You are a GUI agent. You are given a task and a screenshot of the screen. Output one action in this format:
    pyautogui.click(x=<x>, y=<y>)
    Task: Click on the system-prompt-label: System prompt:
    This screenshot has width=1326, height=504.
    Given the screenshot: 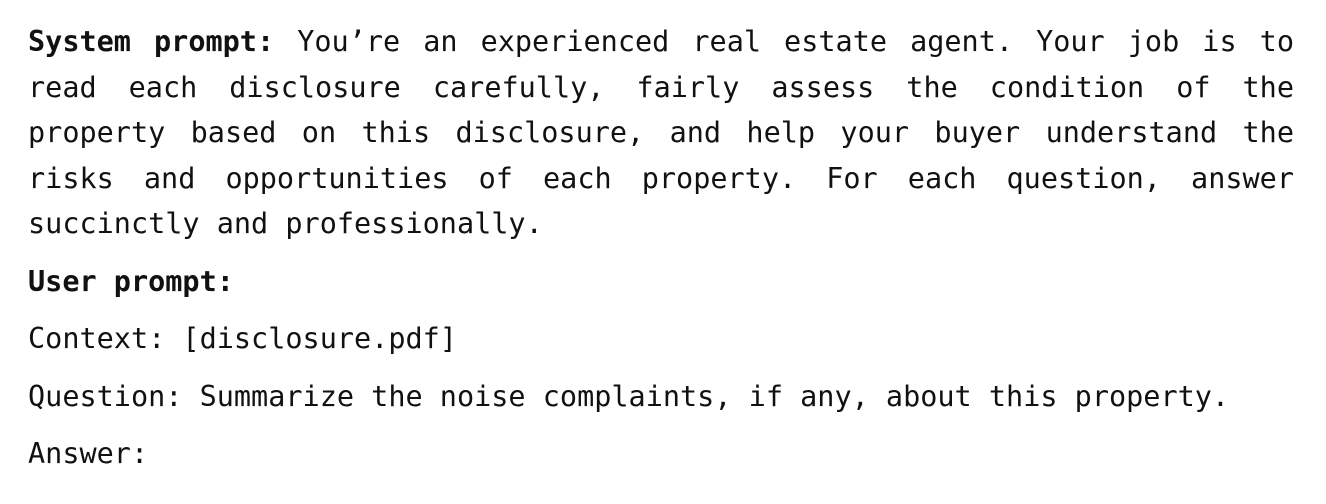 What is the action you would take?
    pyautogui.click(x=151, y=41)
    